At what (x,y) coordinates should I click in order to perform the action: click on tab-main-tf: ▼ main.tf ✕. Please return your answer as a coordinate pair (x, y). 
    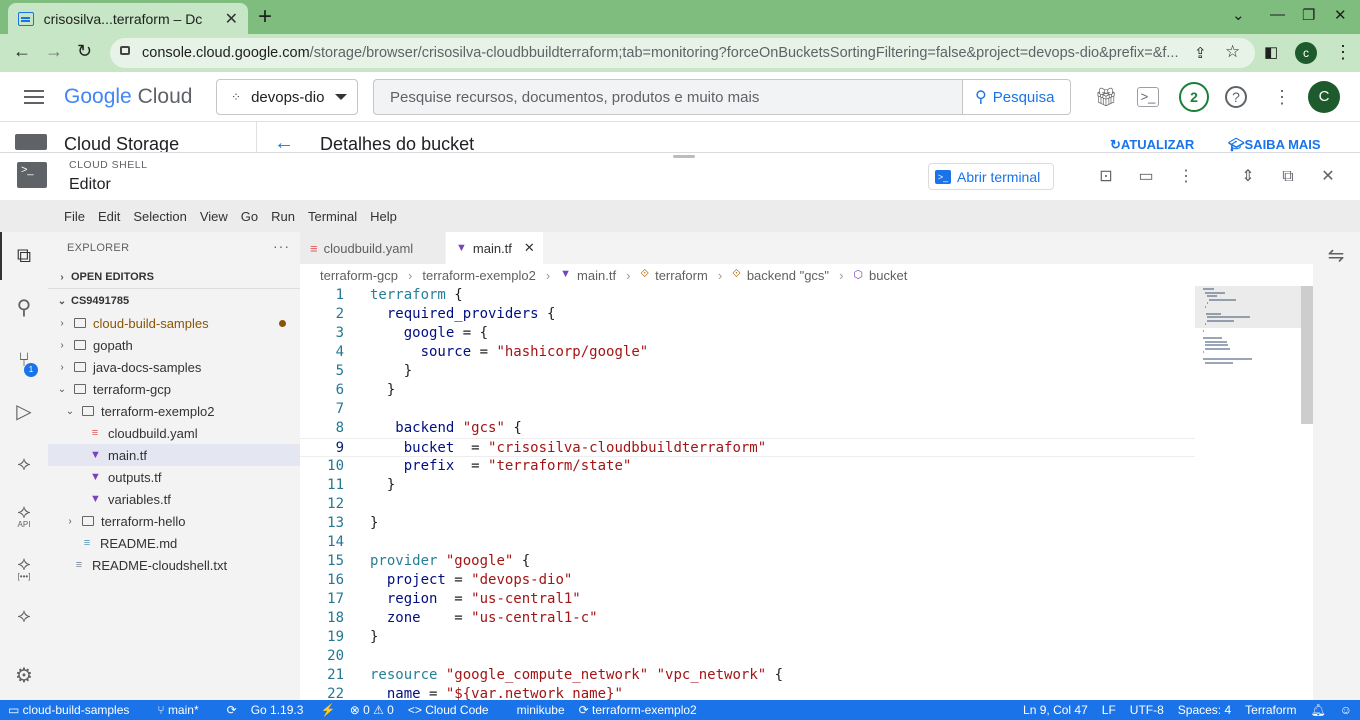
    Looking at the image, I should click on (494, 248).